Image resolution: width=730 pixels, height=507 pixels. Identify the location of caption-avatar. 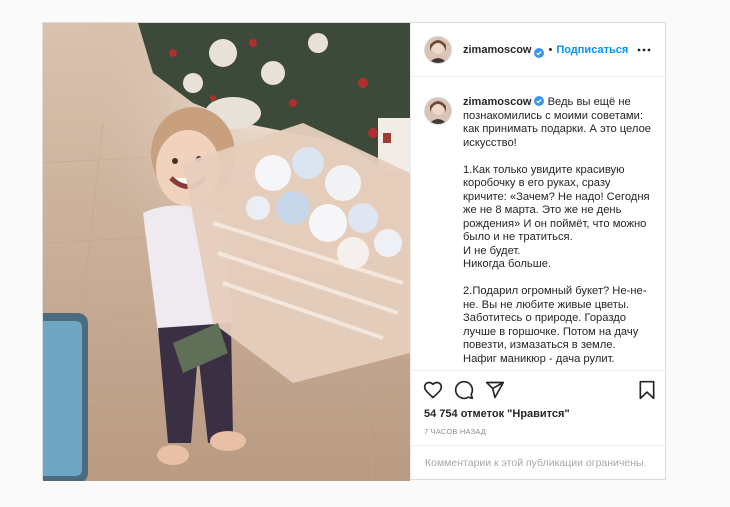
(438, 111).